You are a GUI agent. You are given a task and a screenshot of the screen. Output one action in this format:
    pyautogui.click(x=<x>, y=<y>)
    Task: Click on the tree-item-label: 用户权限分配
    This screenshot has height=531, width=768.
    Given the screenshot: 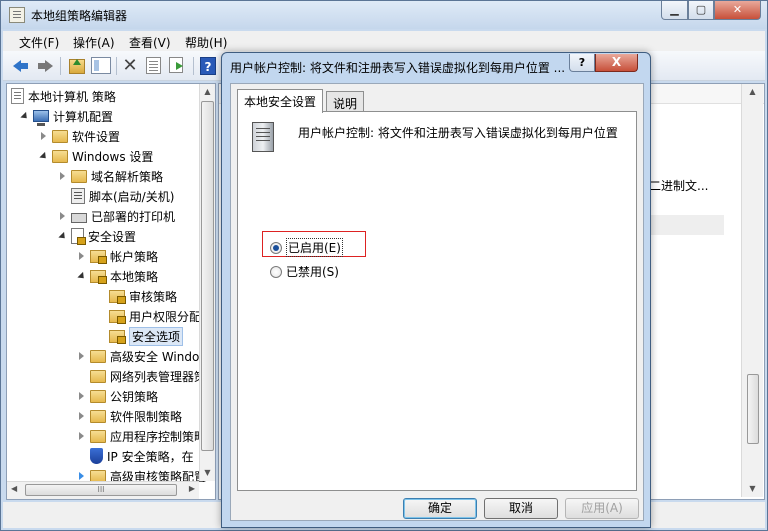 What is the action you would take?
    pyautogui.click(x=165, y=316)
    